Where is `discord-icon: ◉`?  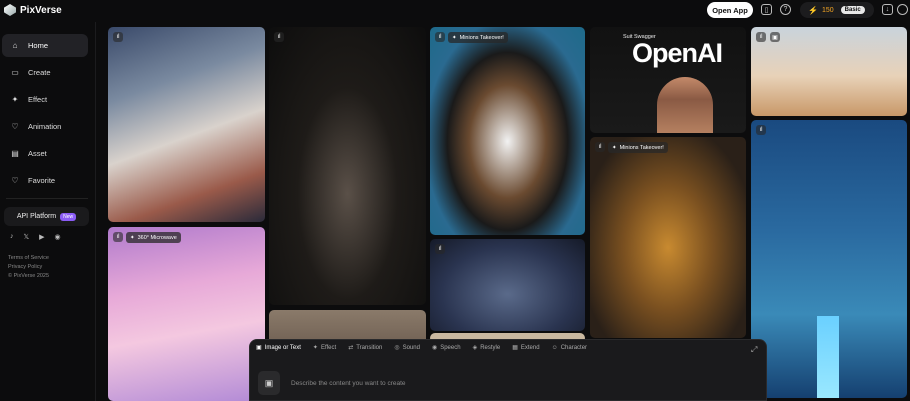 discord-icon: ◉ is located at coordinates (58, 237).